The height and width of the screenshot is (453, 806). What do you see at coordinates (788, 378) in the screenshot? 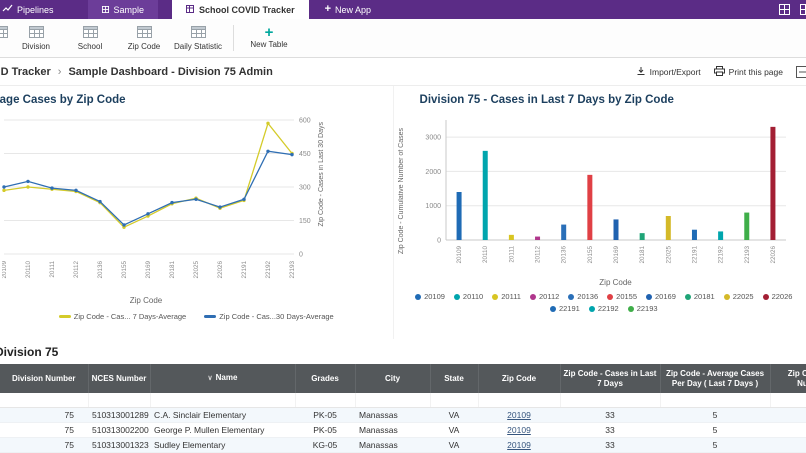
I see `column-header: Zip Code - Cumulative Number of Cases` at bounding box center [788, 378].